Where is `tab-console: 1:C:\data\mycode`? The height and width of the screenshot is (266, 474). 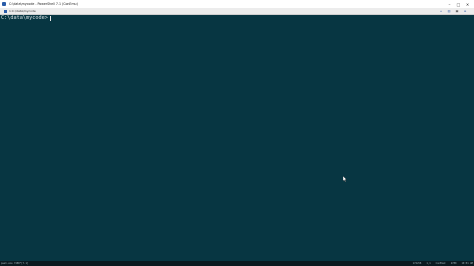 tab-console: 1:C:\data\mycode is located at coordinates (20, 11).